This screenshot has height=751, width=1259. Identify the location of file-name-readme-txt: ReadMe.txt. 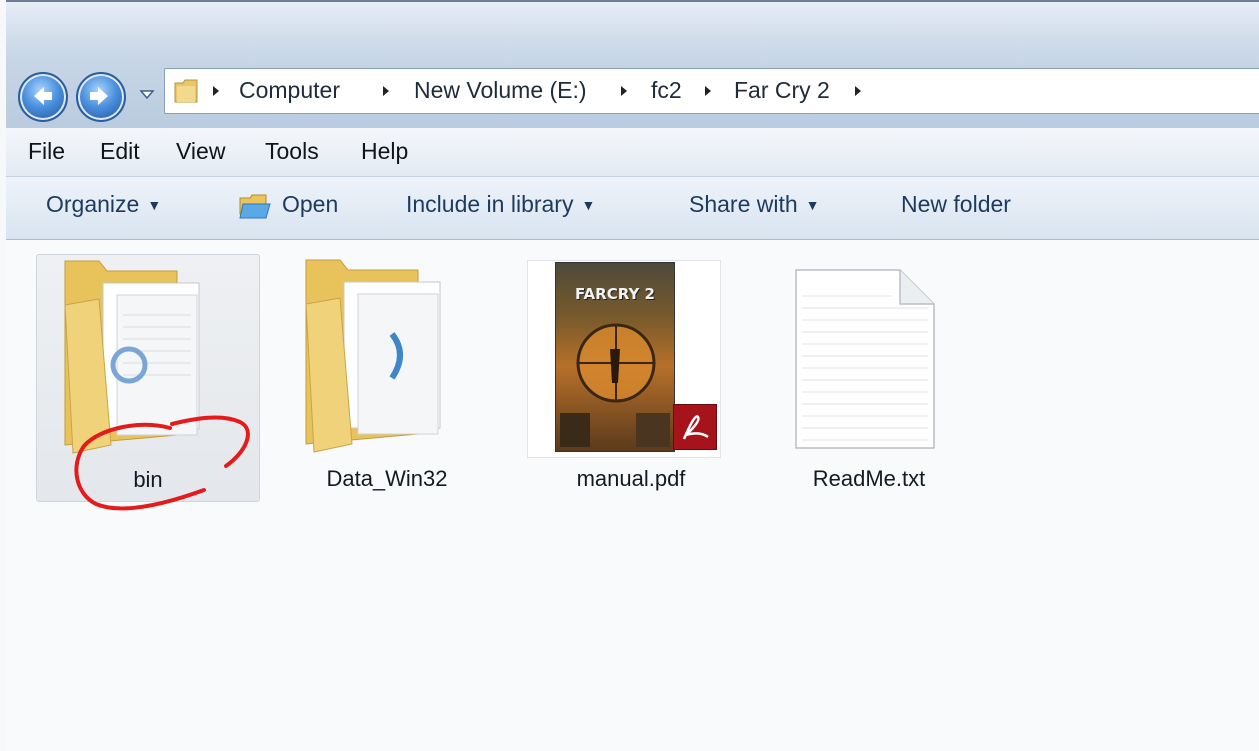
(869, 478).